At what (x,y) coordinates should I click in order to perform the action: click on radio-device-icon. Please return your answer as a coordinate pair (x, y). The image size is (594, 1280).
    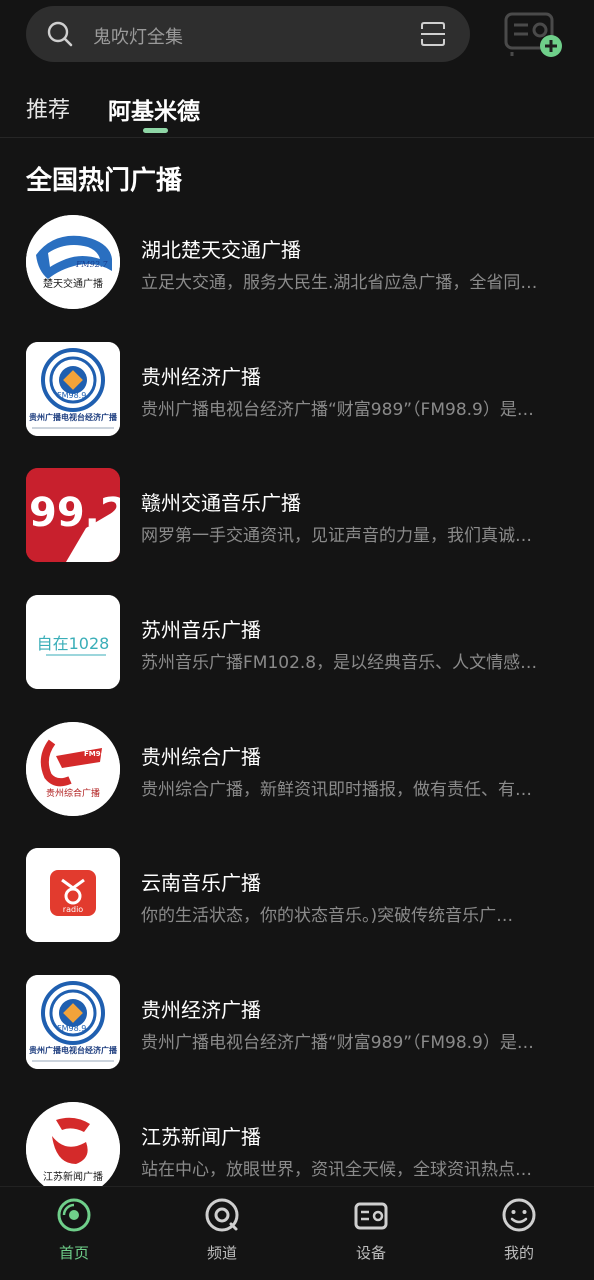
    Looking at the image, I should click on (371, 1216).